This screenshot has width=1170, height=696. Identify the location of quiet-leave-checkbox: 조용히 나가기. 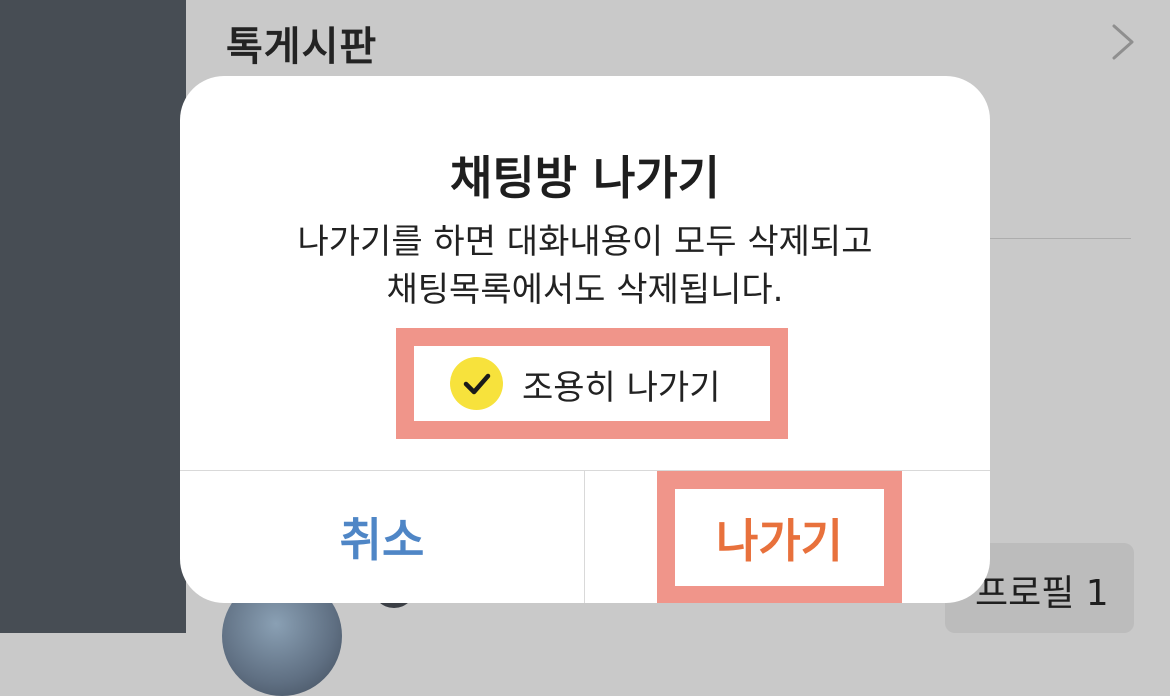
(592, 383).